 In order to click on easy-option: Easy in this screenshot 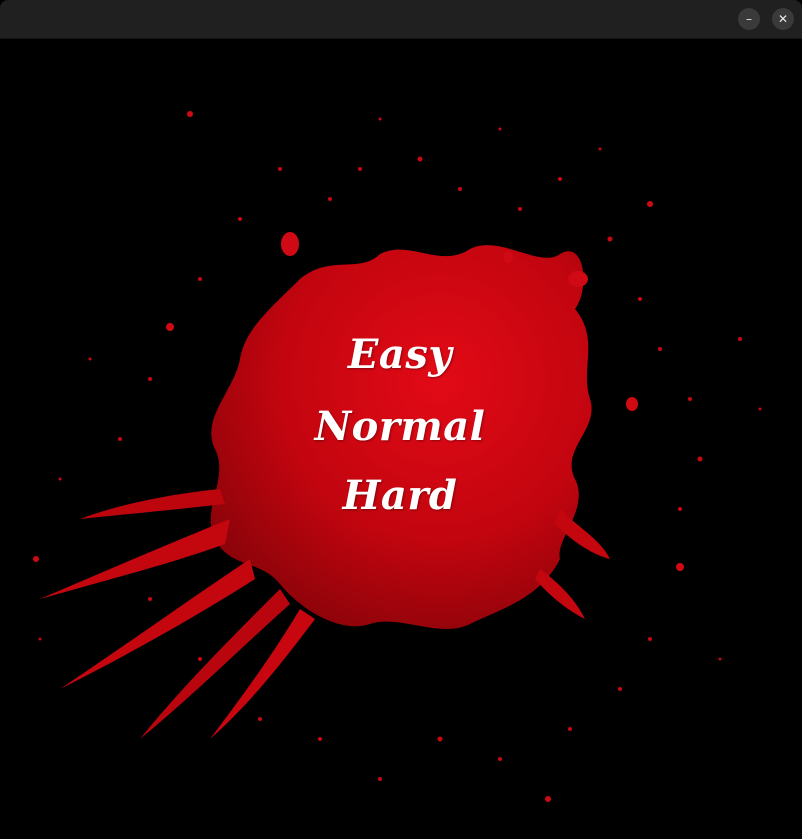, I will do `click(400, 354)`.